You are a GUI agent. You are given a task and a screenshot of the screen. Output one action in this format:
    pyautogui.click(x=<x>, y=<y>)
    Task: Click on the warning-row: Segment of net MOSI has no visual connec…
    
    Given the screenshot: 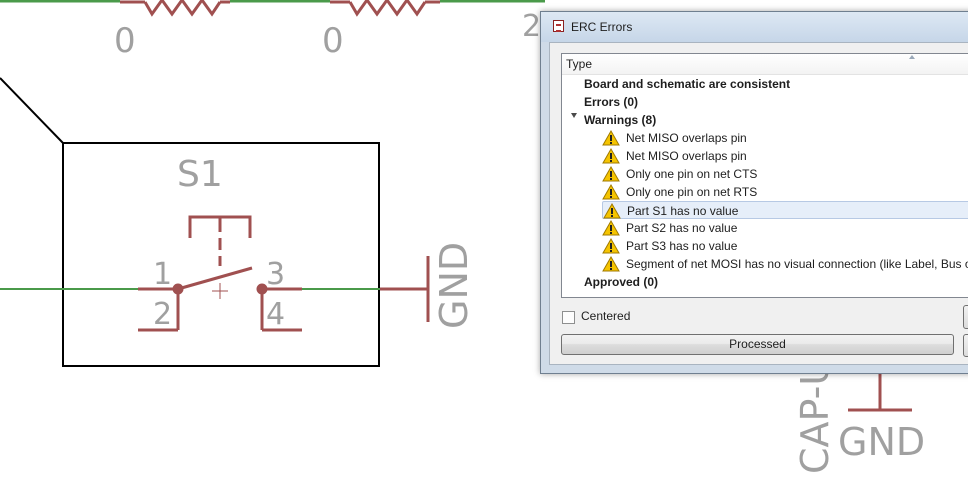 What is the action you would take?
    pyautogui.click(x=785, y=264)
    